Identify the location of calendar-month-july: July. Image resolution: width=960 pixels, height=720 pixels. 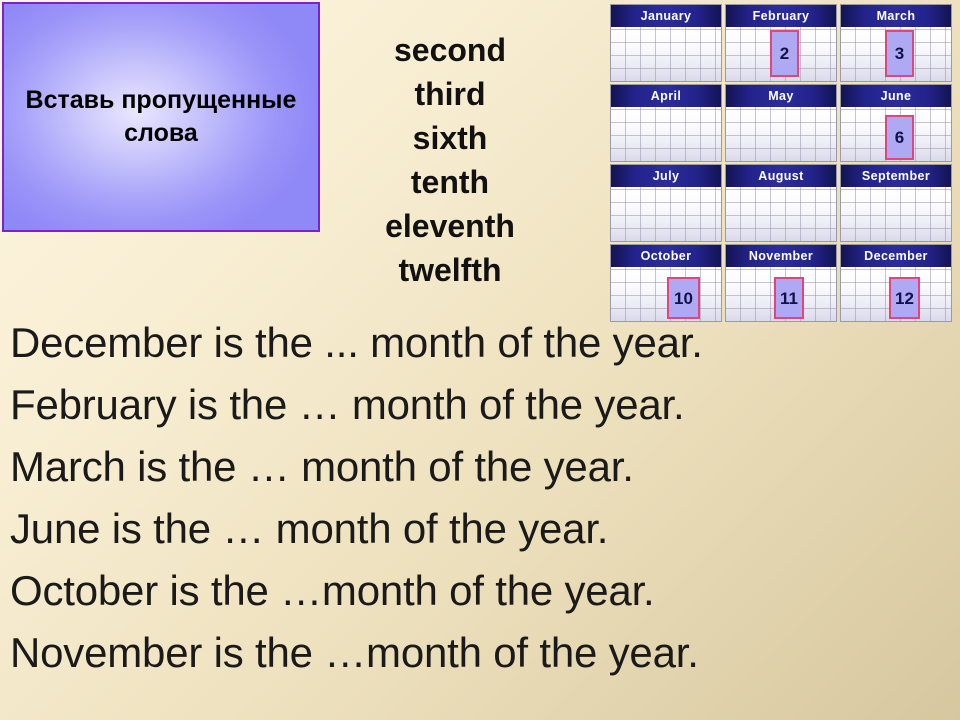
(666, 203).